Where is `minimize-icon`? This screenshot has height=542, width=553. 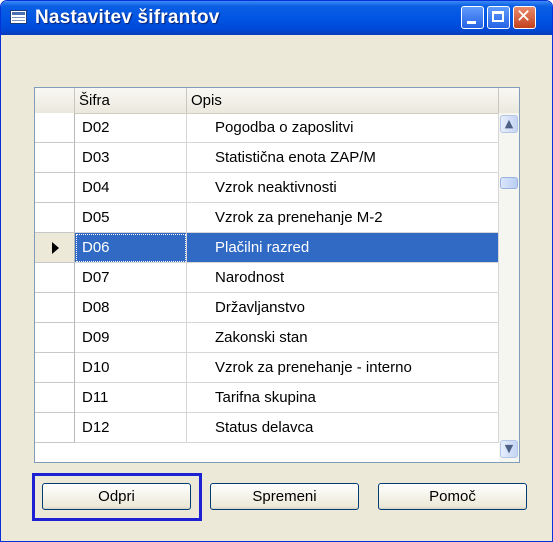
minimize-icon is located at coordinates (471, 22).